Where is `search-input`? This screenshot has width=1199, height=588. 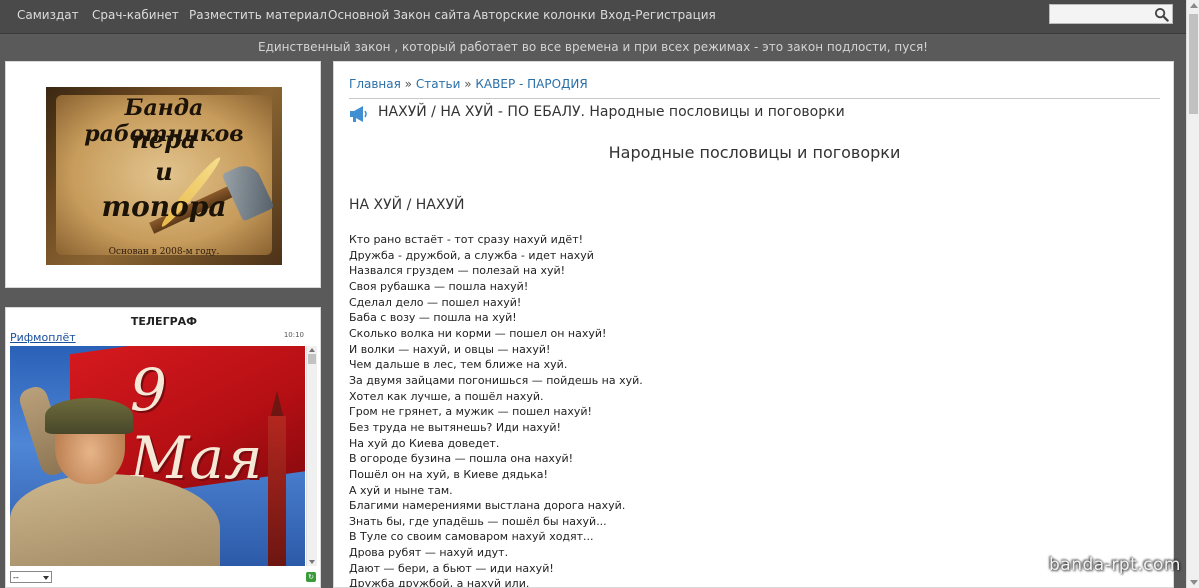 search-input is located at coordinates (1104, 14).